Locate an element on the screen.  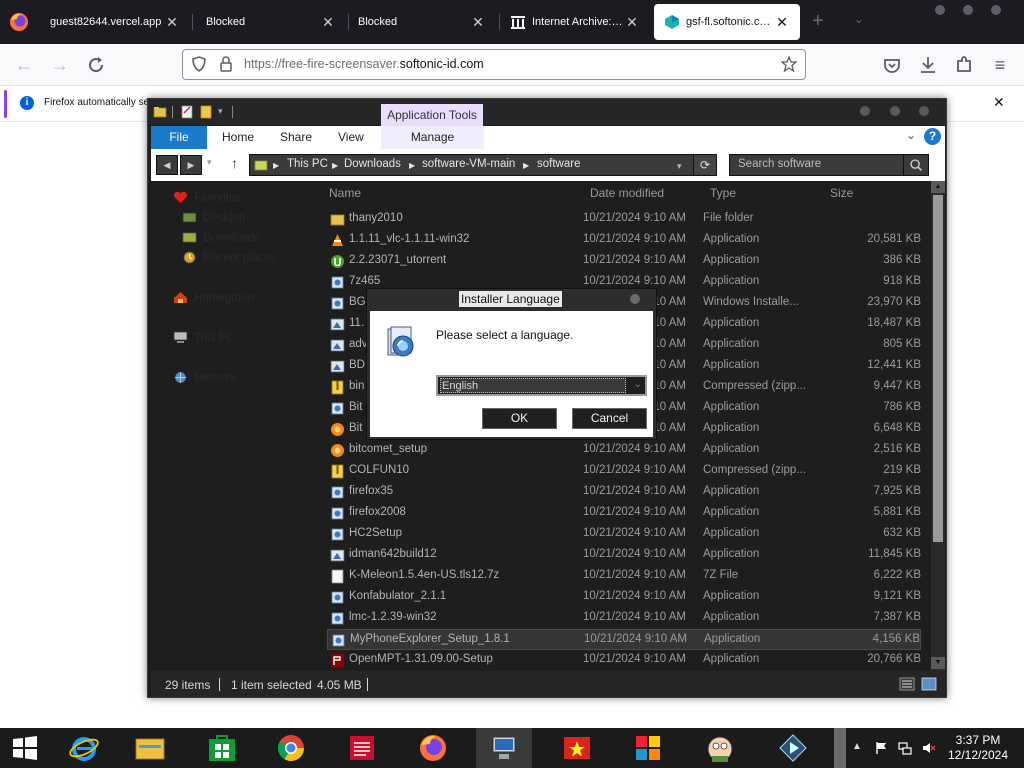
show-hidden-icons-chevron-icon: ▲ is located at coordinates (857, 746).